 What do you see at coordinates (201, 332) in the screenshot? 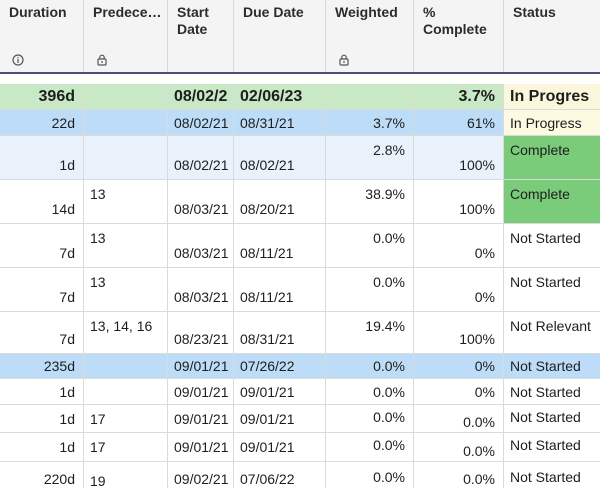
I see `cell-start-date: 08/23/21` at bounding box center [201, 332].